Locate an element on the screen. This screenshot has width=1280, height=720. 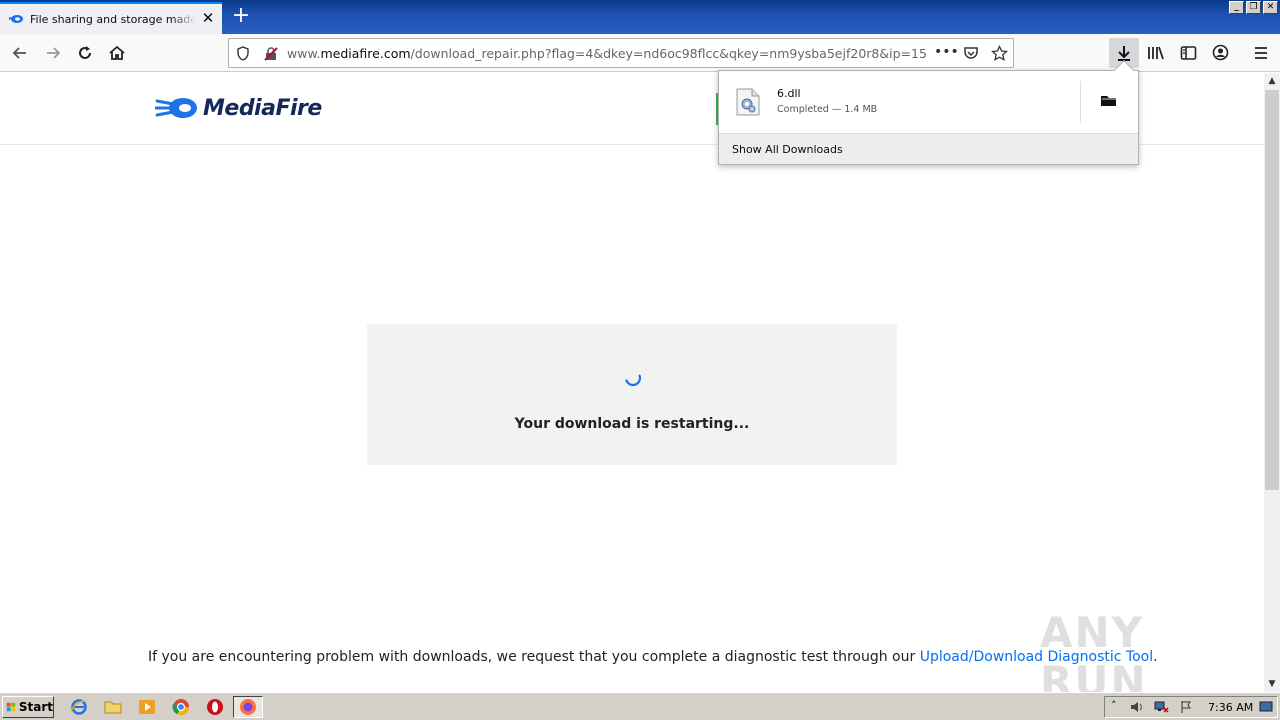
forward-button is located at coordinates (53, 53).